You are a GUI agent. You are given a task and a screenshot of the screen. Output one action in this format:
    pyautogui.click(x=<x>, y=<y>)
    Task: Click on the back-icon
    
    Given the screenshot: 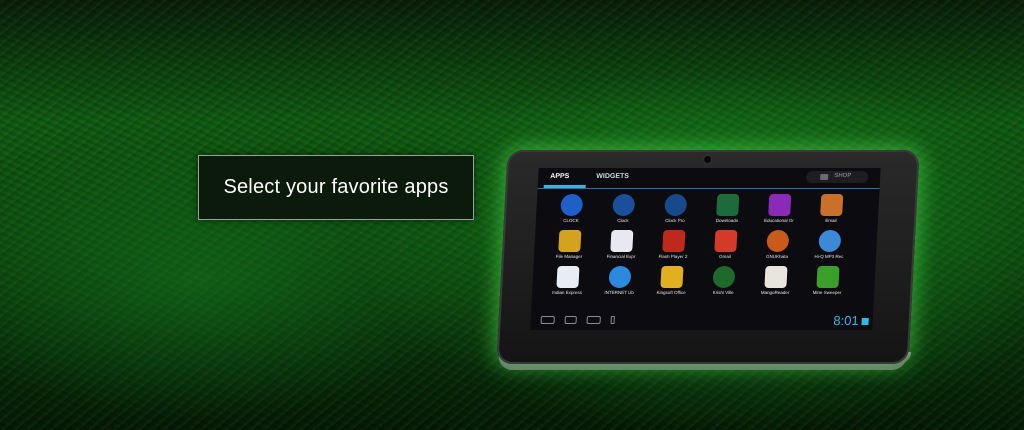 What is the action you would take?
    pyautogui.click(x=547, y=320)
    